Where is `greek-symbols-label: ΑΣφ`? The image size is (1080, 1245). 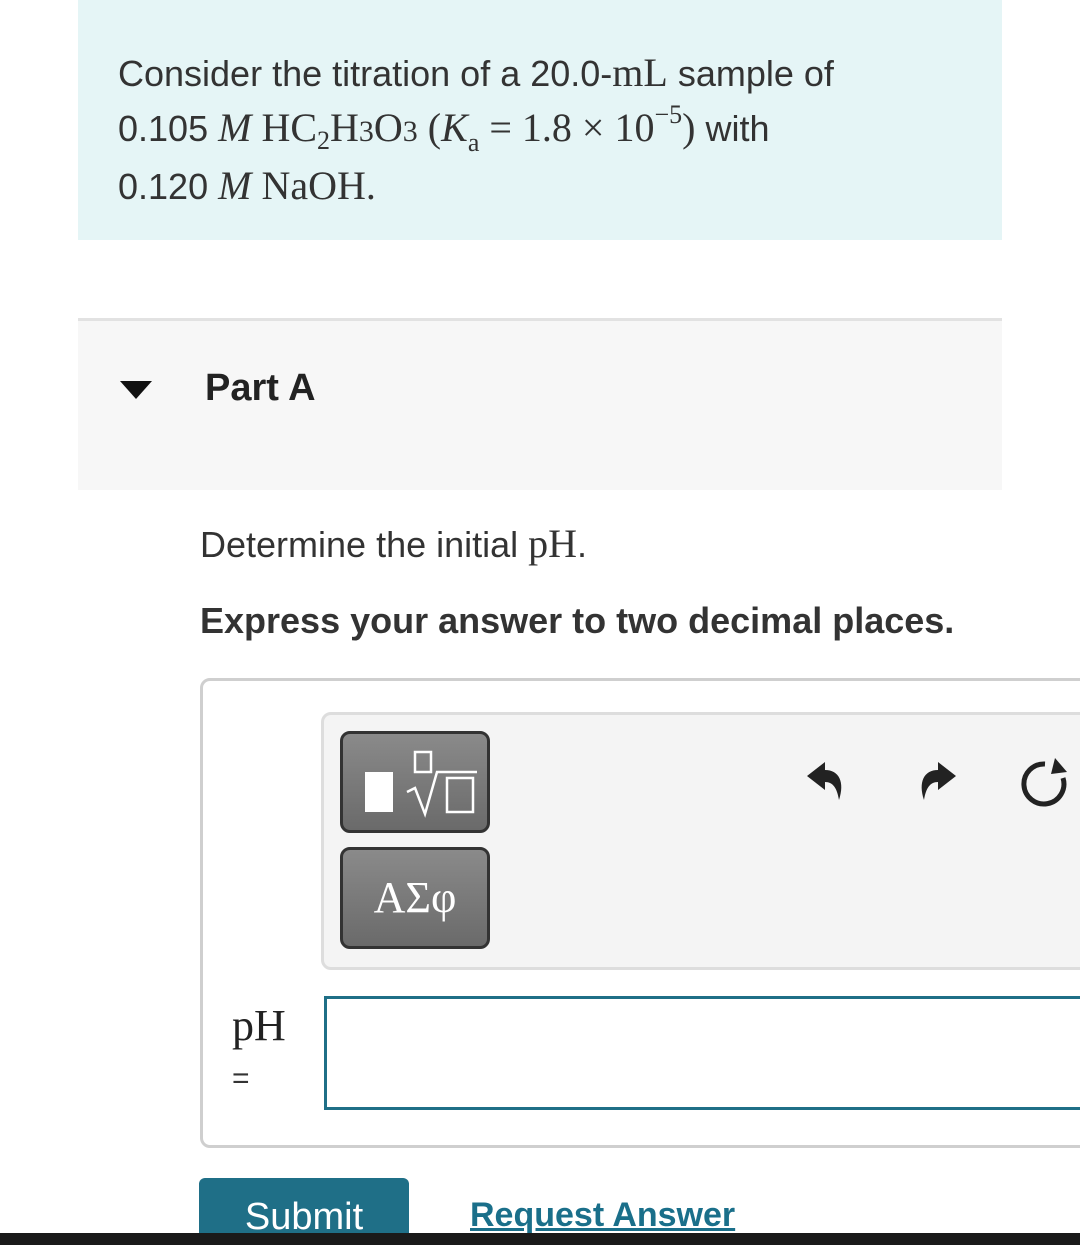 greek-symbols-label: ΑΣφ is located at coordinates (415, 897).